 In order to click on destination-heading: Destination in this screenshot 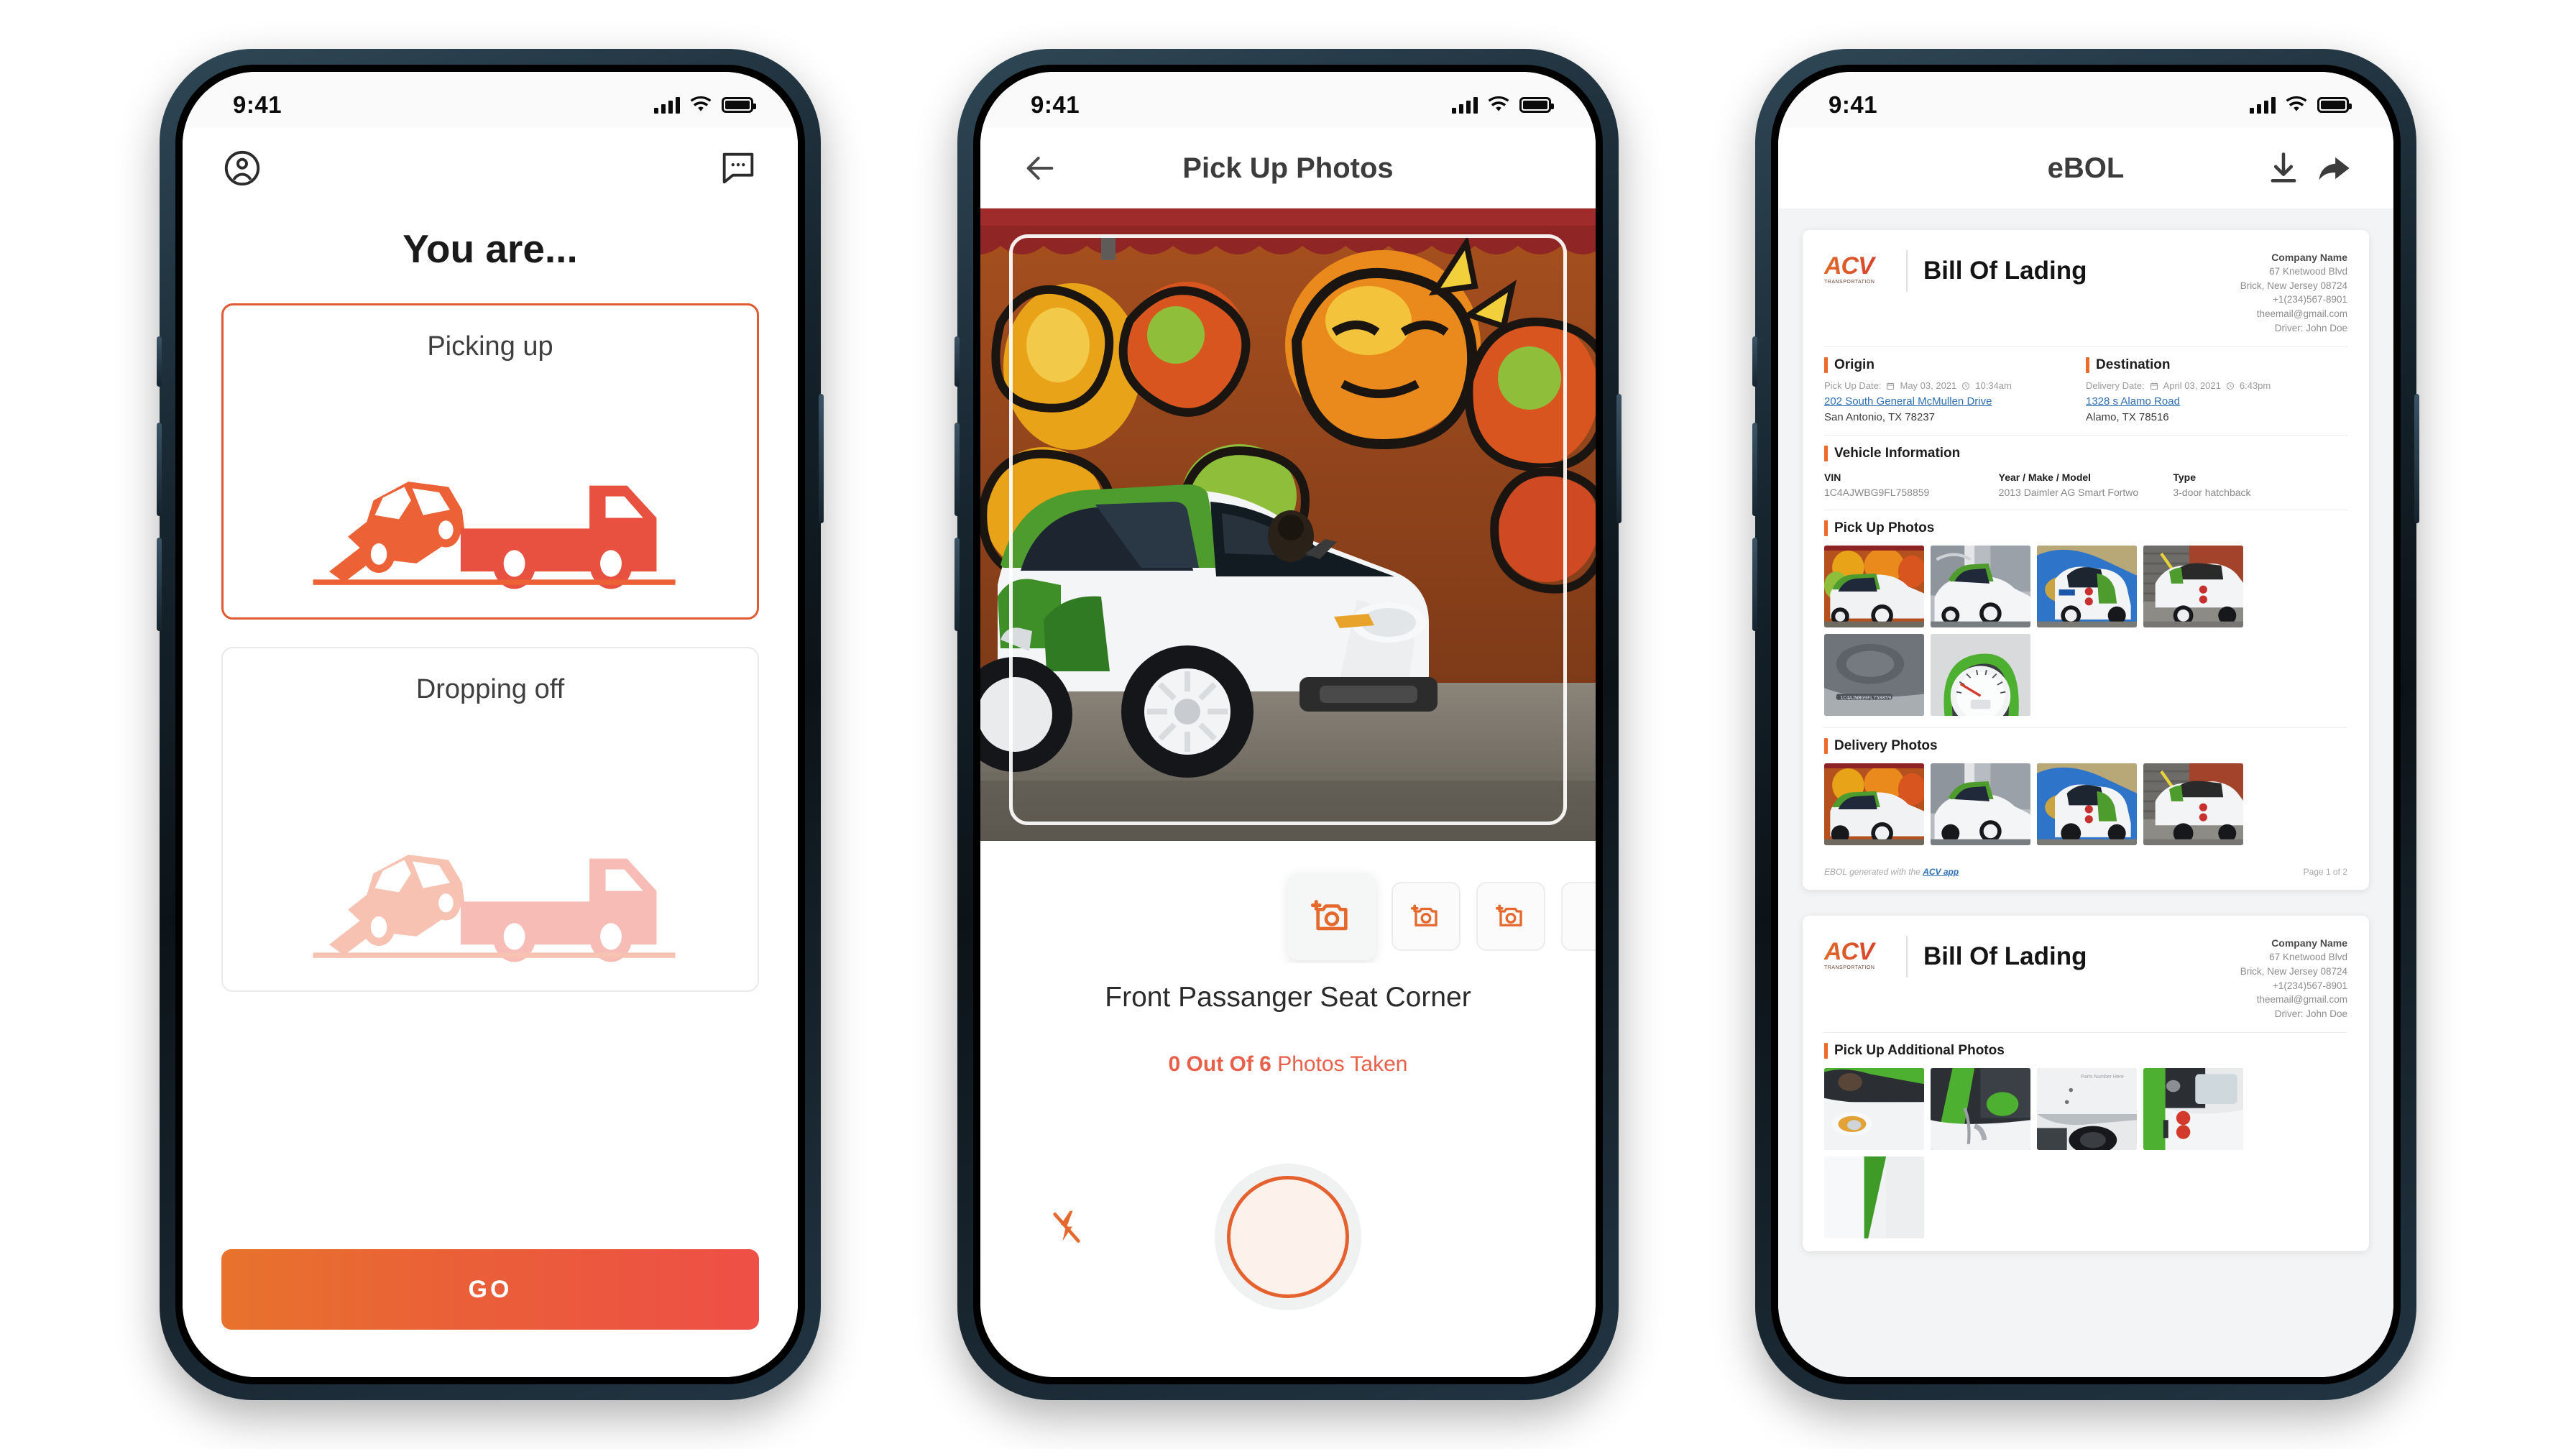, I will do `click(2216, 365)`.